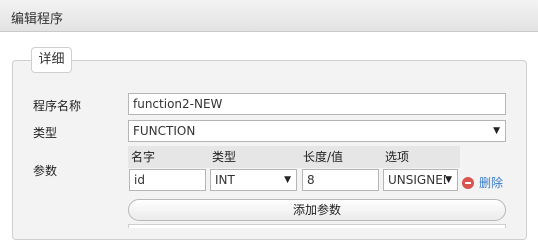  What do you see at coordinates (57, 106) in the screenshot?
I see `name-label: 程序名称` at bounding box center [57, 106].